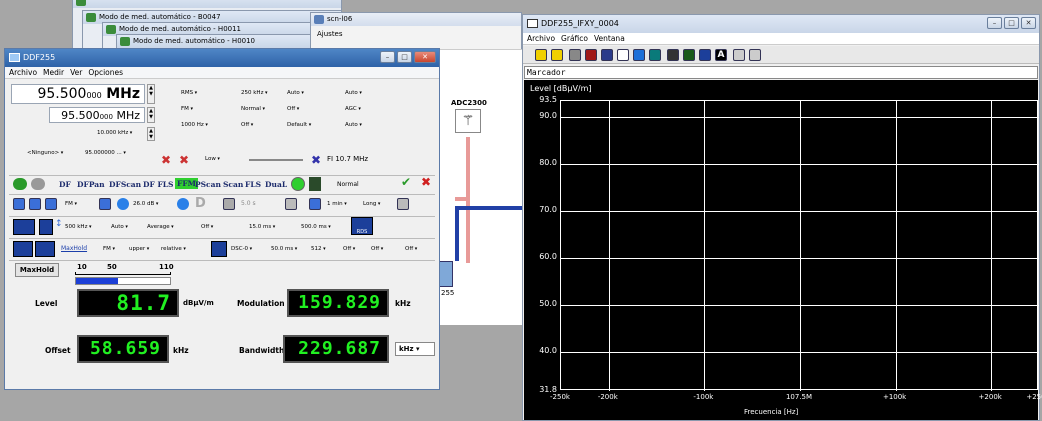  I want to click on hold-time-select: 500.0 ms, so click(316, 227).